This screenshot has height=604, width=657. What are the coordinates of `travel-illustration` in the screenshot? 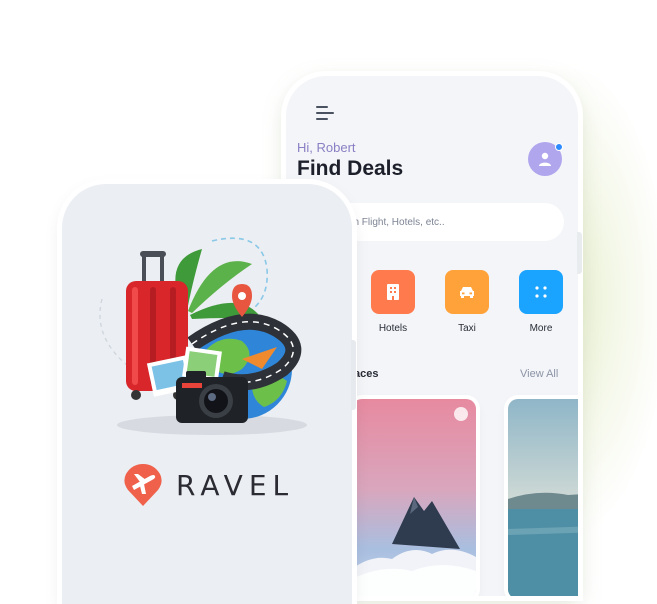 It's located at (203, 336).